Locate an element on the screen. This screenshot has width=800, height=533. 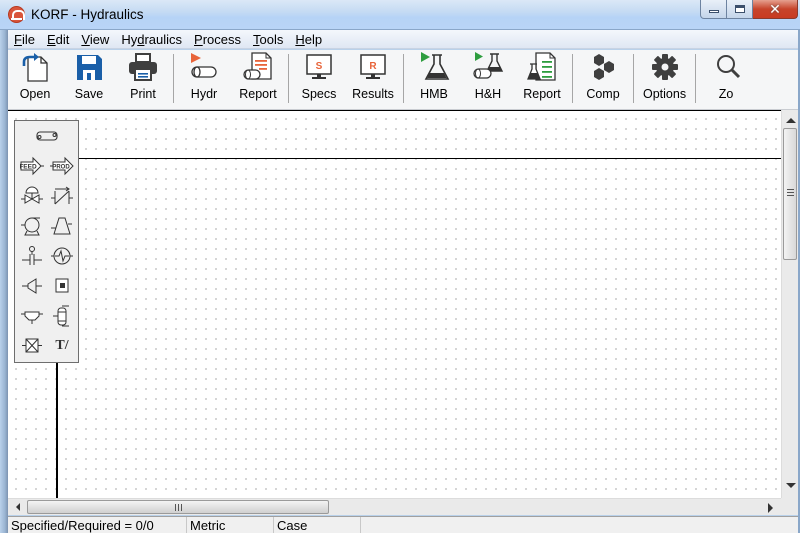
hh-button: H&H is located at coordinates (488, 79).